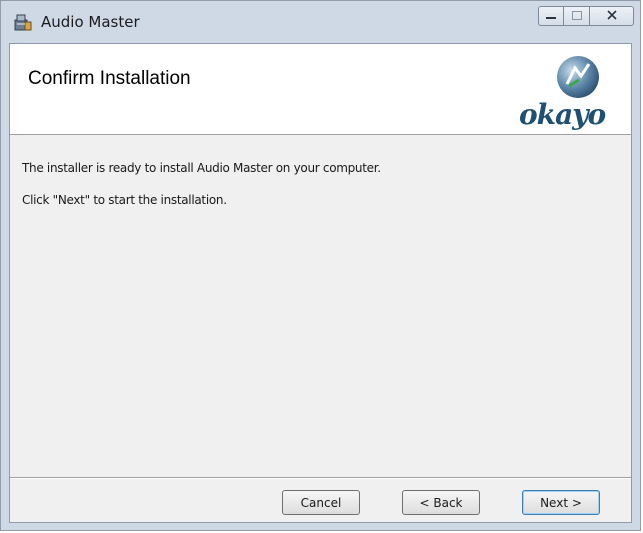 The image size is (643, 533). I want to click on maximize-button, so click(577, 16).